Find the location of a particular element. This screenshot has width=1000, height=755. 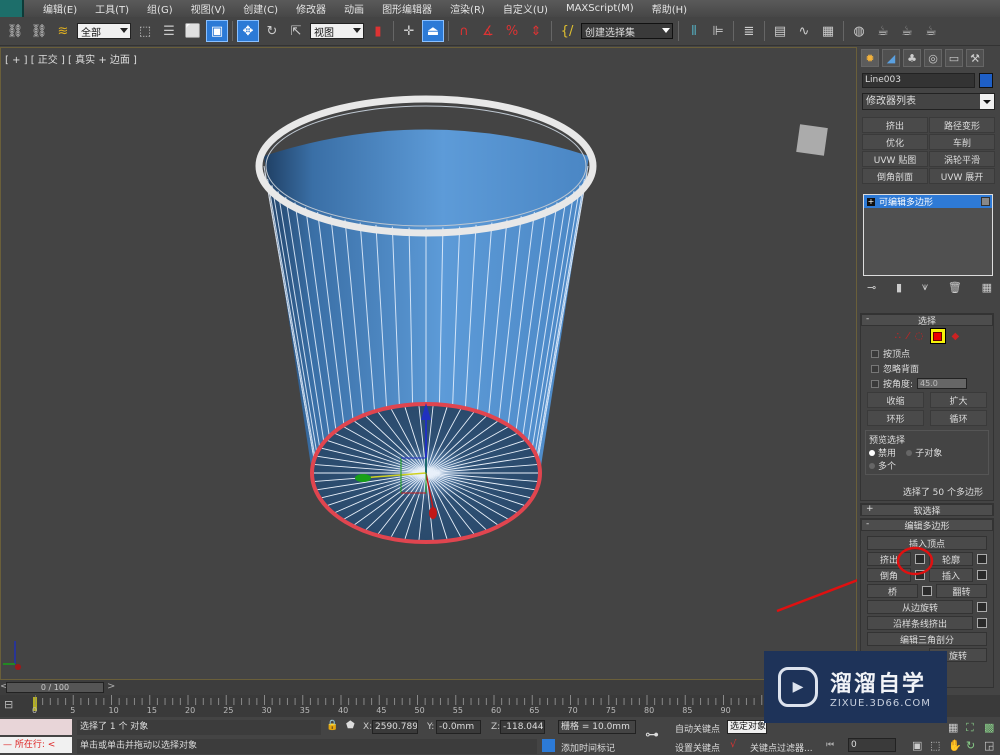

absolute-mode-icon: ⬟ is located at coordinates (350, 725).